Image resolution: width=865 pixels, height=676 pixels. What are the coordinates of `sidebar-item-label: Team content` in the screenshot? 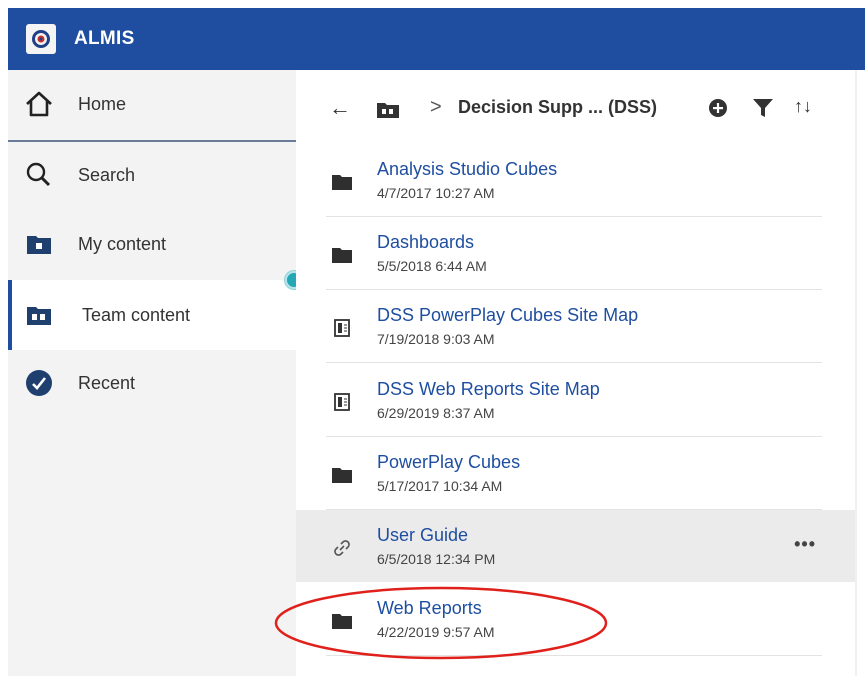 It's located at (136, 314).